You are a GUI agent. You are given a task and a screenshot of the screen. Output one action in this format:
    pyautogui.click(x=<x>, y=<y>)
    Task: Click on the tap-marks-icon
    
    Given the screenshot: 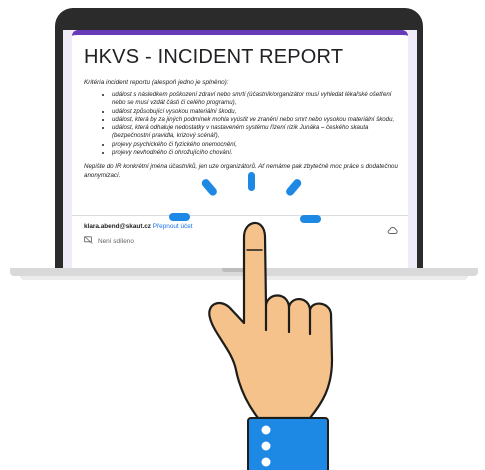 What is the action you would take?
    pyautogui.click(x=245, y=197)
    